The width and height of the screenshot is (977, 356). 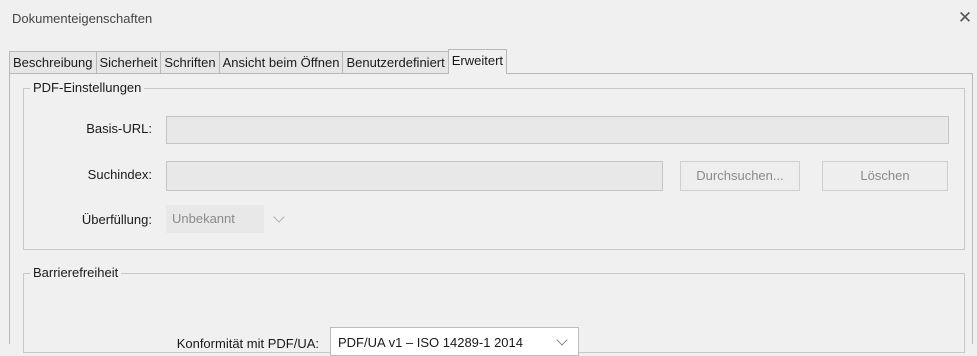 I want to click on tab-schriften: Schriften, so click(x=190, y=62).